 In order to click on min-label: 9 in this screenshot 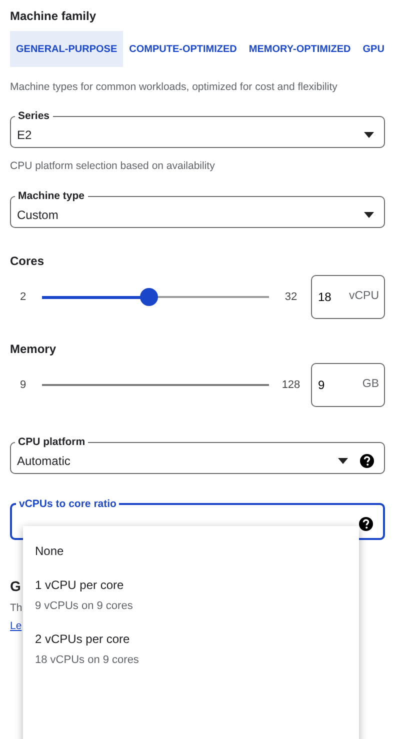, I will do `click(23, 385)`.